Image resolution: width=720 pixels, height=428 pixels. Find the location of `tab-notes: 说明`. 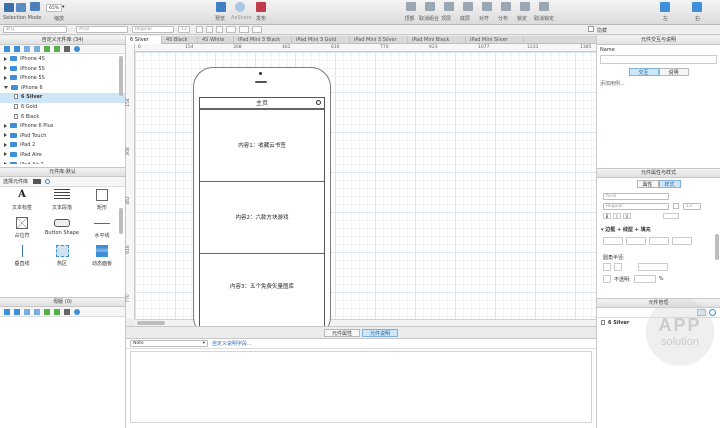

tab-notes: 说明 is located at coordinates (673, 72).